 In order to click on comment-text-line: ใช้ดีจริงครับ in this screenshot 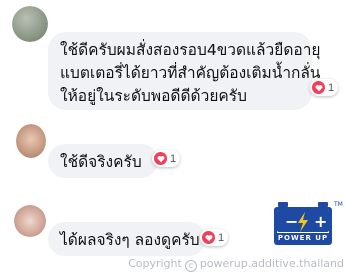, I will do `click(101, 162)`.